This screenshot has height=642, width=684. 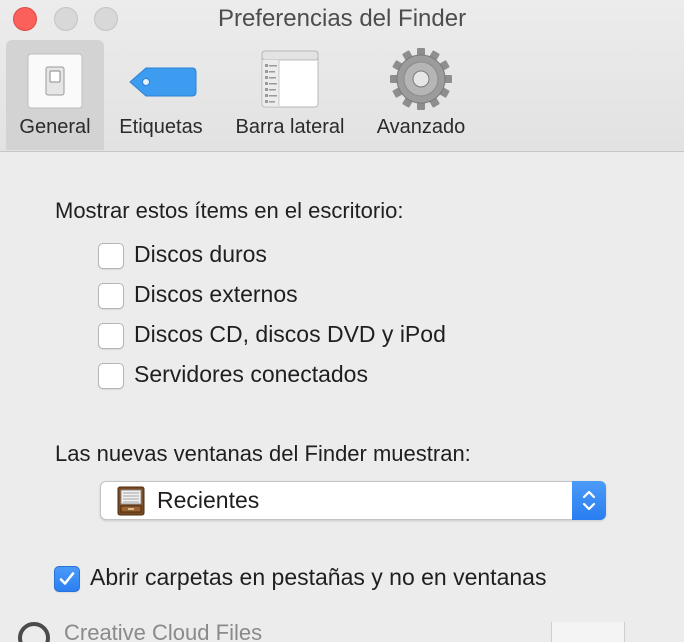 I want to click on connected-servers-label: Servidores conectados, so click(x=251, y=374).